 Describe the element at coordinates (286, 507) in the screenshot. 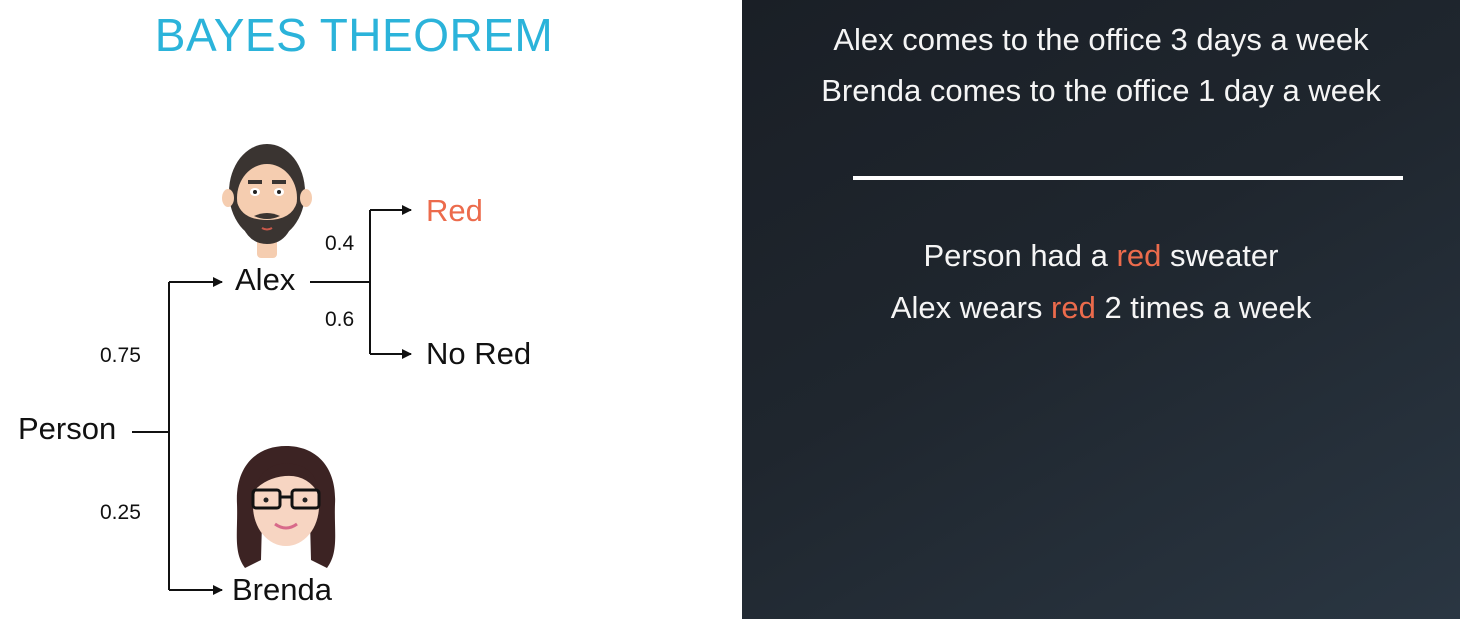

I see `brenda-avatar` at that location.